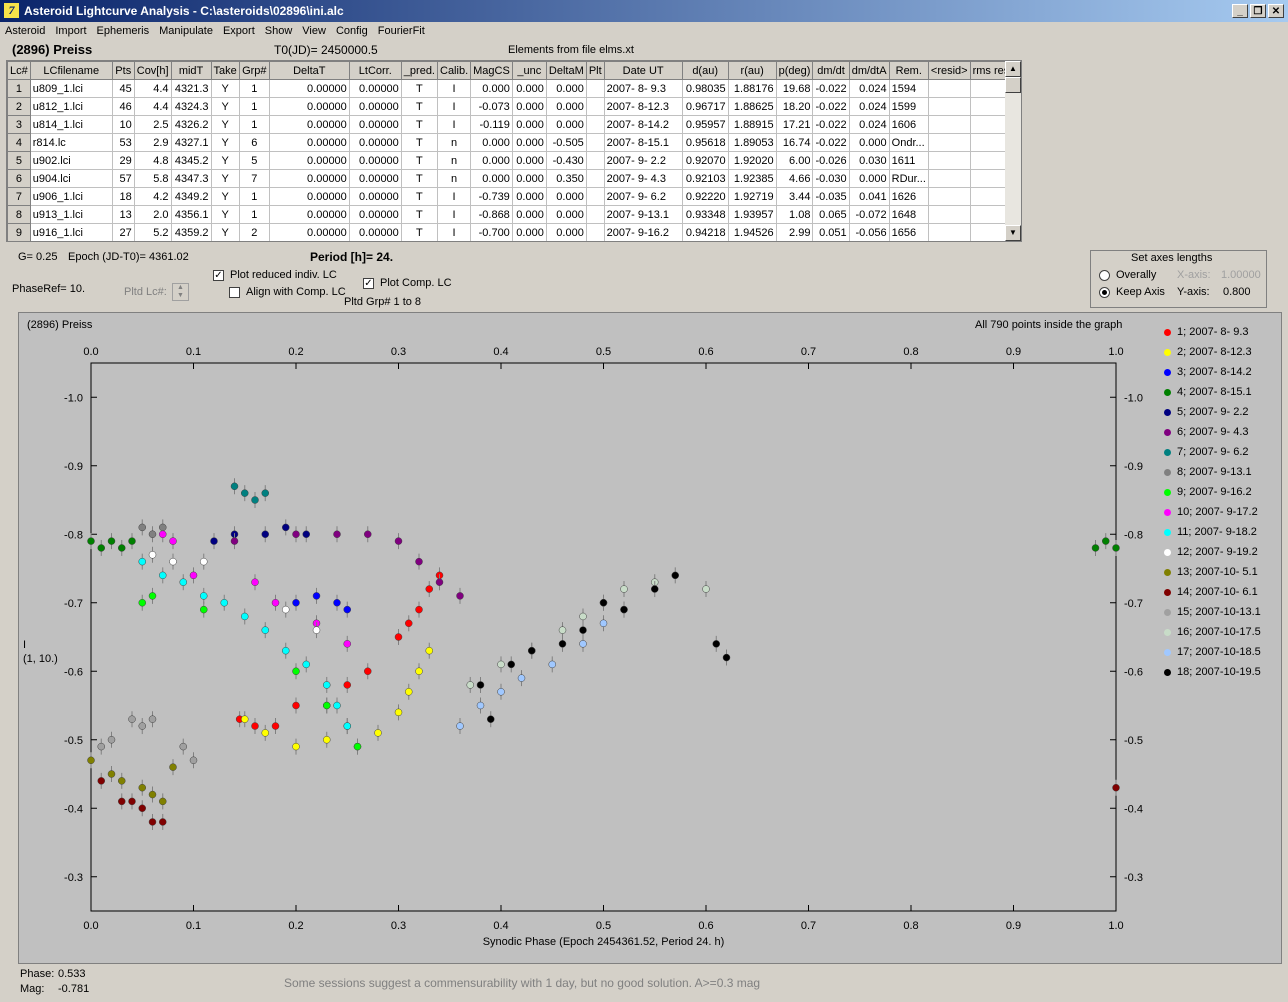 Image resolution: width=1288 pixels, height=1002 pixels. I want to click on table-cell: -0.072, so click(869, 214).